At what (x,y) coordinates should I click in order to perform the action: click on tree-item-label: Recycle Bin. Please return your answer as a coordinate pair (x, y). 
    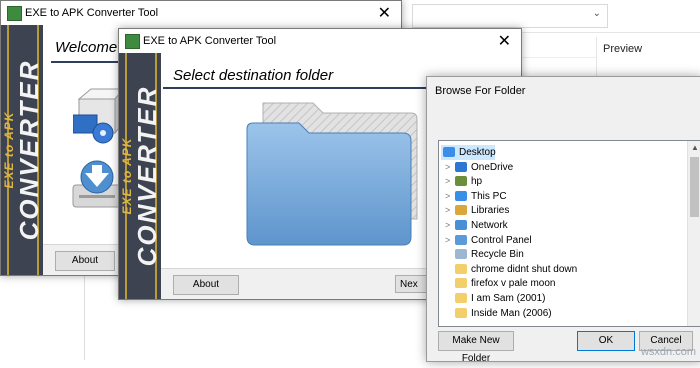
    Looking at the image, I should click on (497, 255).